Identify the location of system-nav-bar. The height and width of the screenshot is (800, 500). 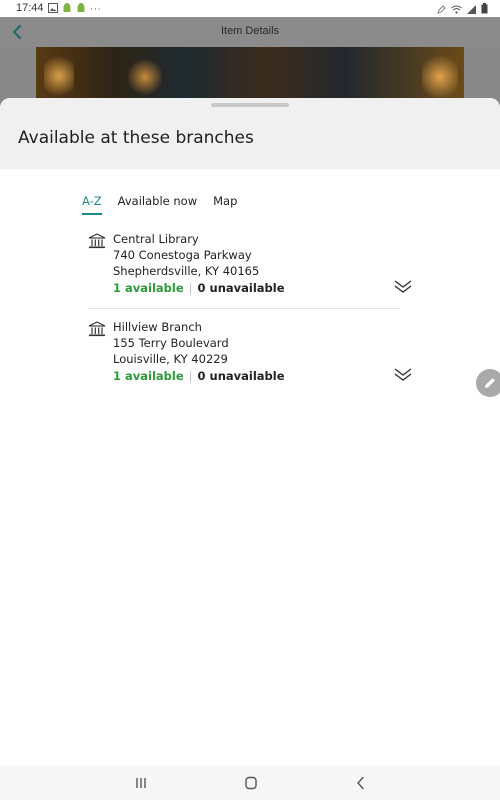
(250, 783).